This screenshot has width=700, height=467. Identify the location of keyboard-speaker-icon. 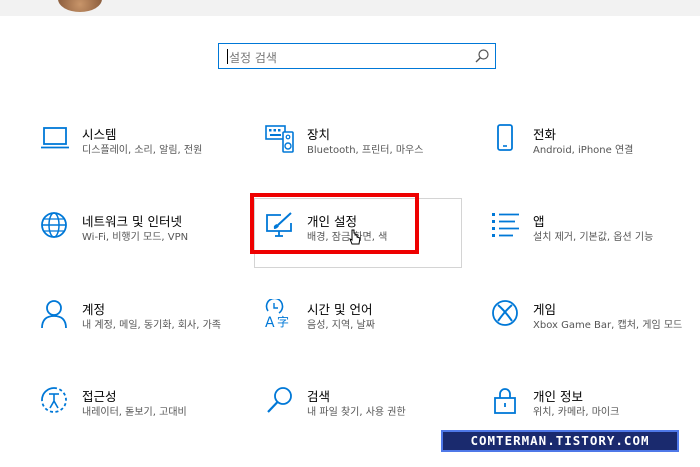
(279, 139).